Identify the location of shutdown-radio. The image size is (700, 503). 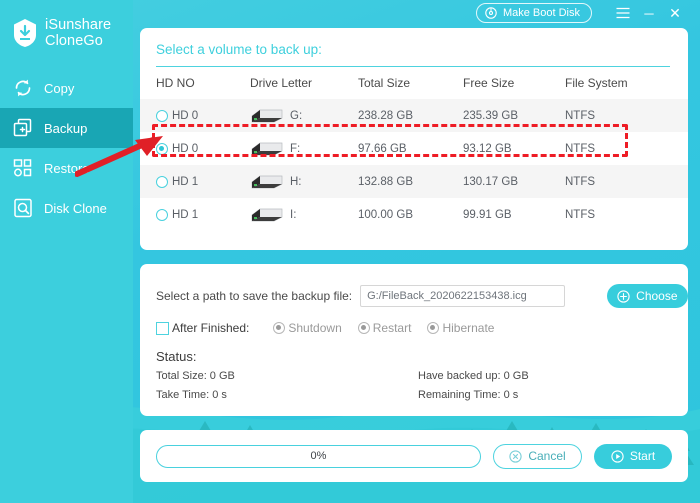
(279, 328).